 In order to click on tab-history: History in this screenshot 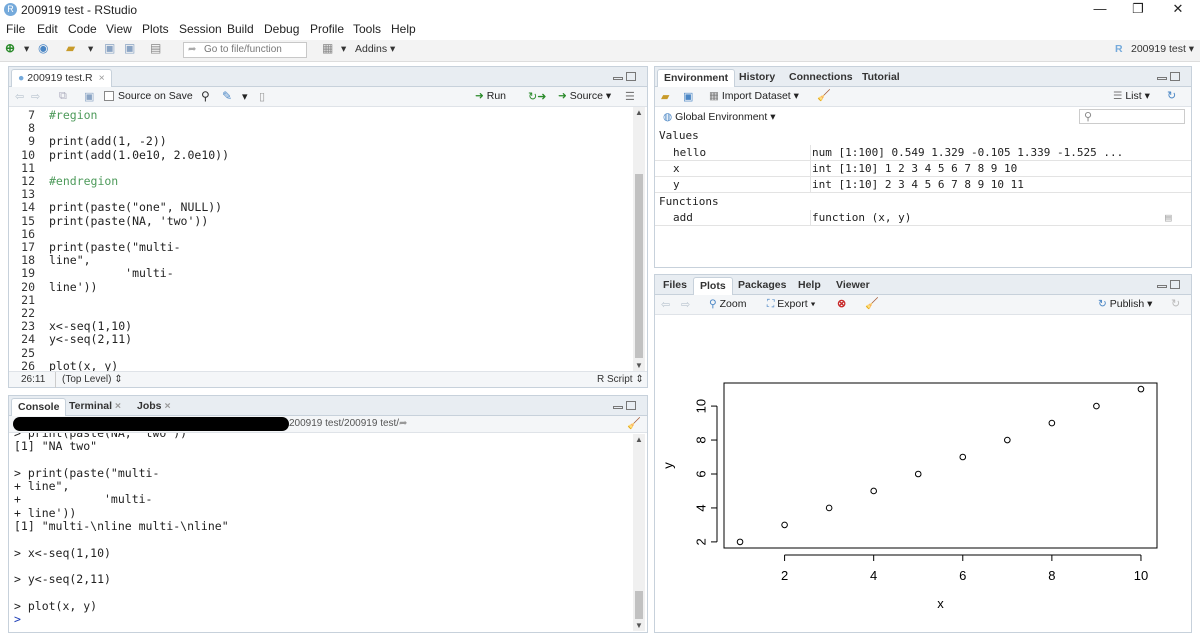, I will do `click(757, 78)`.